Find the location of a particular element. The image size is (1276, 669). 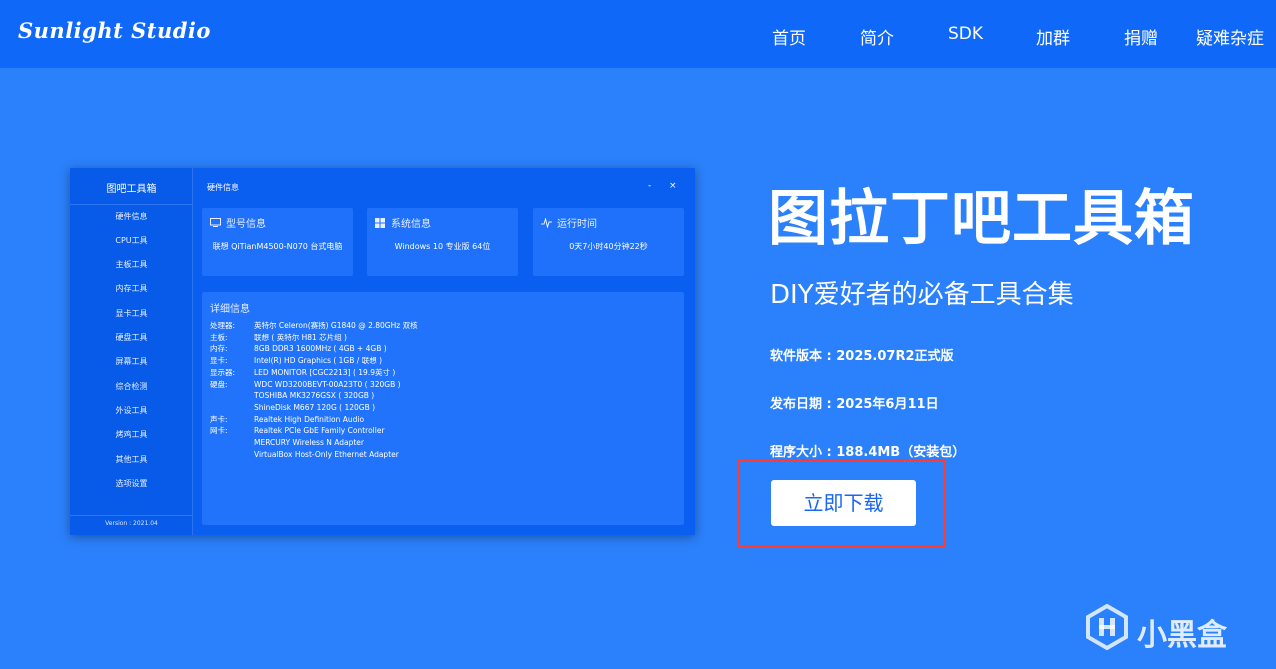

program-size: 程序大小 : 188.4MB（安装包） is located at coordinates (868, 452).